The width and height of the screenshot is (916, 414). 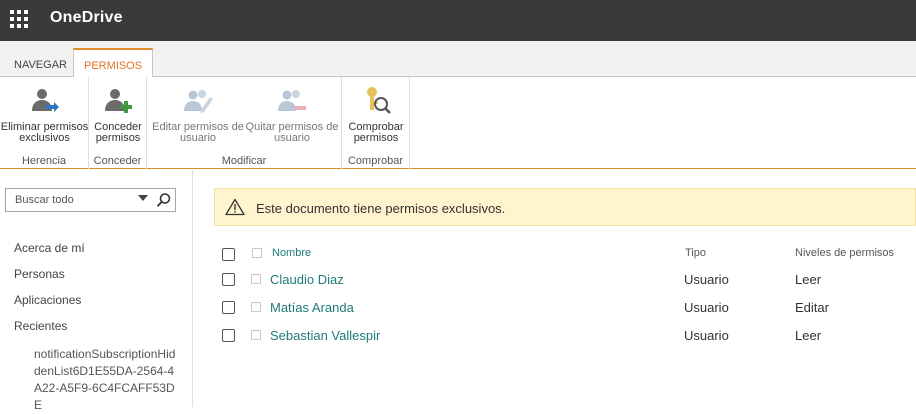 I want to click on search-input, so click(x=70, y=200).